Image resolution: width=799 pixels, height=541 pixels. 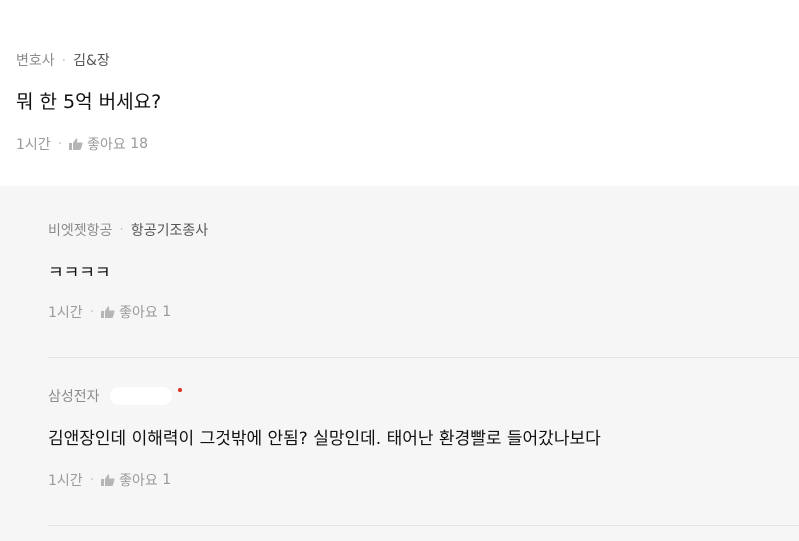 I want to click on post-time: 1시간, so click(x=33, y=145).